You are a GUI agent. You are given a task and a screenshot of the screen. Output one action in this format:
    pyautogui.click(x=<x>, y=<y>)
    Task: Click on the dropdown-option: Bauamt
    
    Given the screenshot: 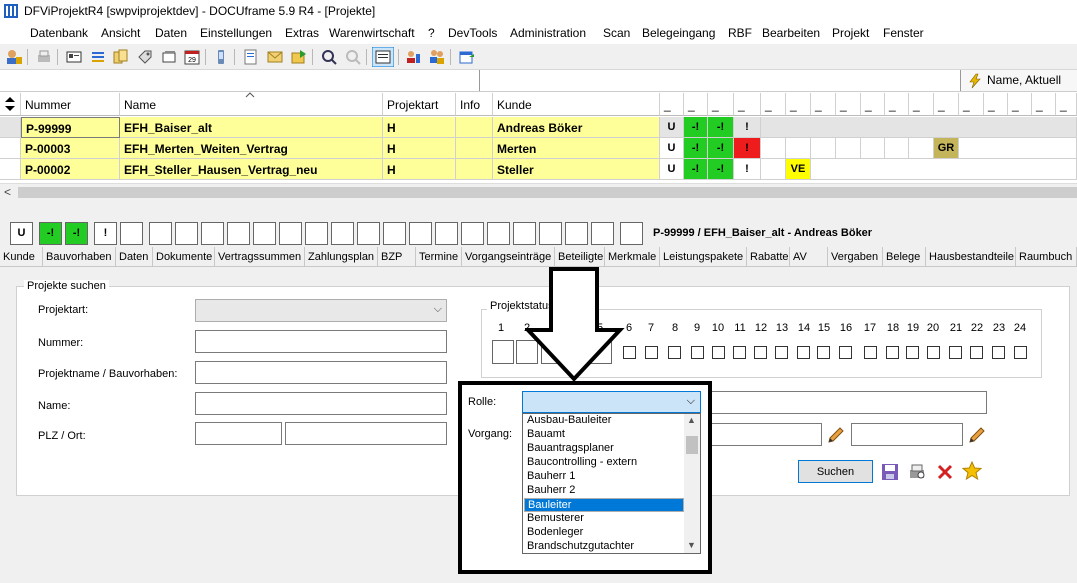 What is the action you would take?
    pyautogui.click(x=604, y=435)
    